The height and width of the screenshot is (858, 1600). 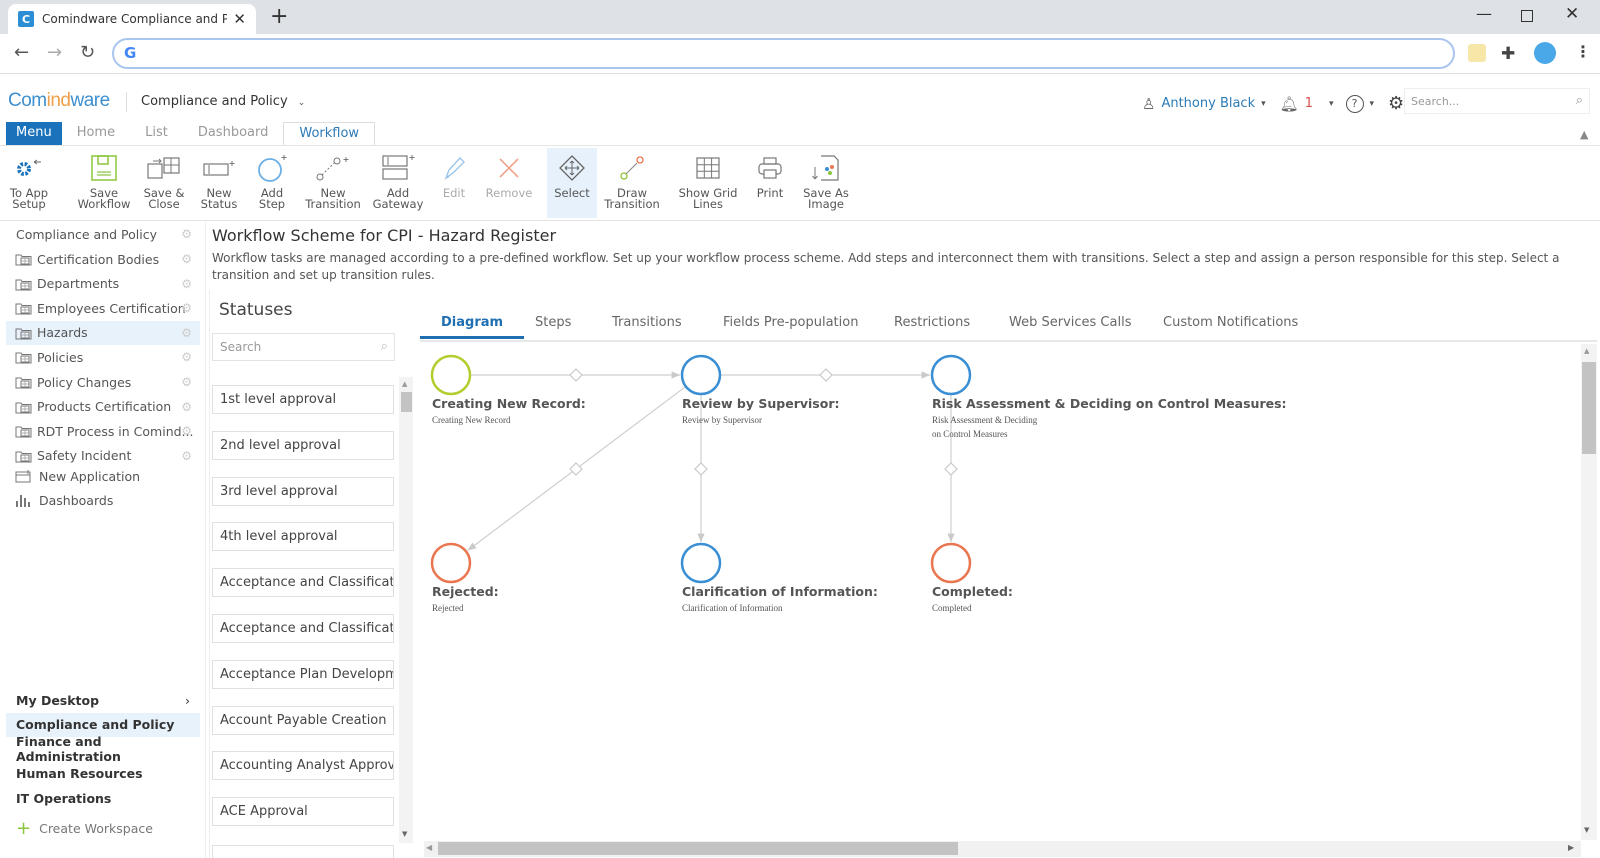 I want to click on tab-diagram: Diagram, so click(x=472, y=327).